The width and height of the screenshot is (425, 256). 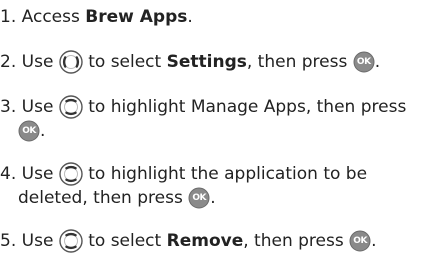 I want to click on step-bold-term: Remove, so click(x=205, y=241).